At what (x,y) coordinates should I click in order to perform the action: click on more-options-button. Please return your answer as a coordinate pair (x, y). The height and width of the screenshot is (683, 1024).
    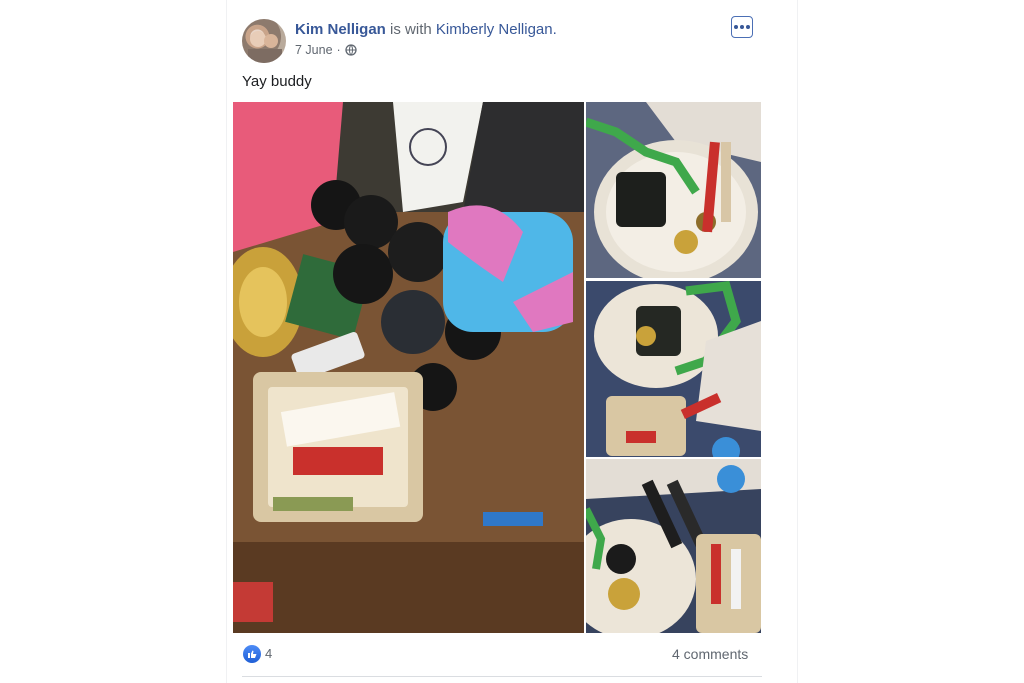
    Looking at the image, I should click on (742, 27).